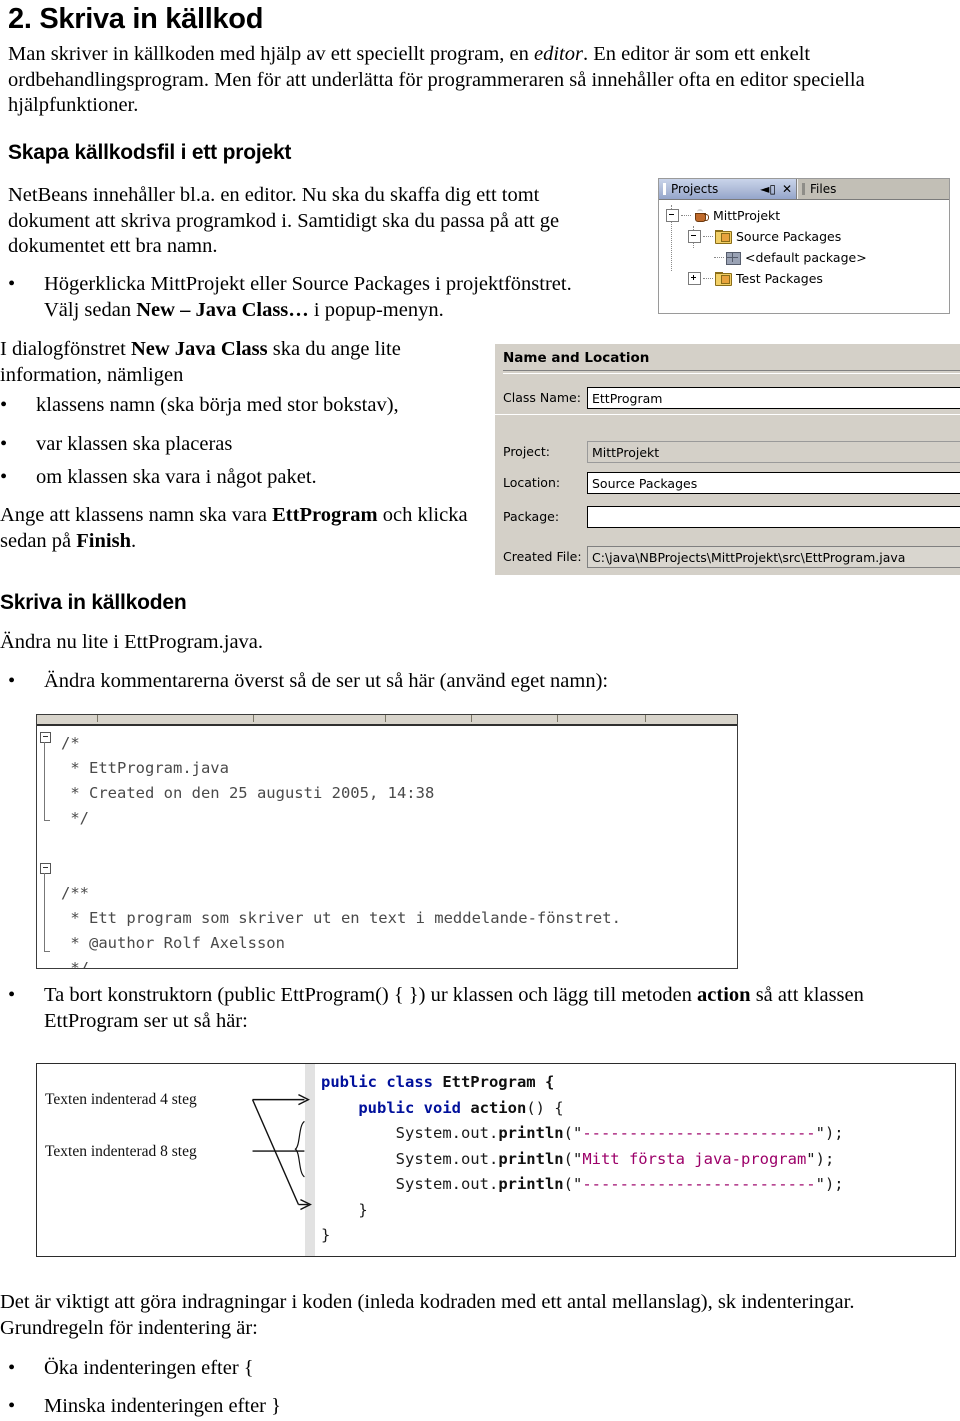 The height and width of the screenshot is (1421, 960). What do you see at coordinates (779, 278) in the screenshot?
I see `tree-item-label: Test Packages` at bounding box center [779, 278].